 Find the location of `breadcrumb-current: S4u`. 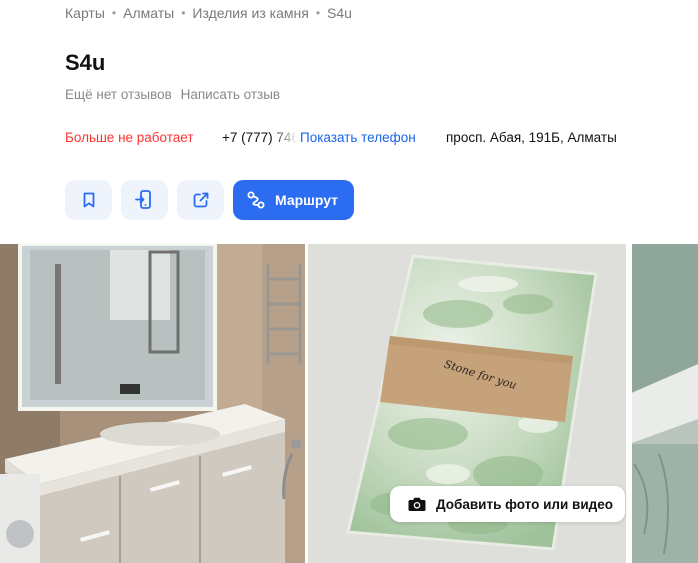

breadcrumb-current: S4u is located at coordinates (339, 13).